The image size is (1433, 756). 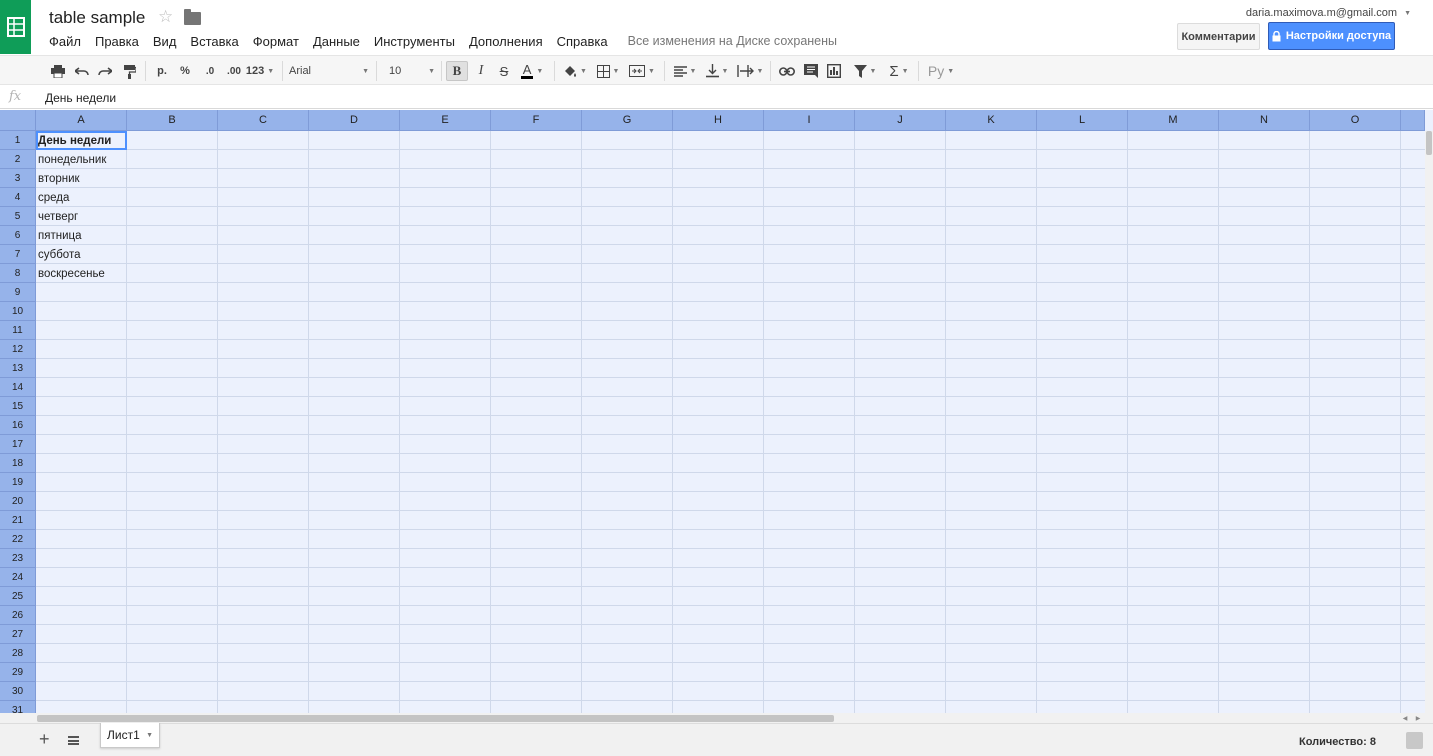 What do you see at coordinates (18, 178) in the screenshot?
I see `row-header: 3` at bounding box center [18, 178].